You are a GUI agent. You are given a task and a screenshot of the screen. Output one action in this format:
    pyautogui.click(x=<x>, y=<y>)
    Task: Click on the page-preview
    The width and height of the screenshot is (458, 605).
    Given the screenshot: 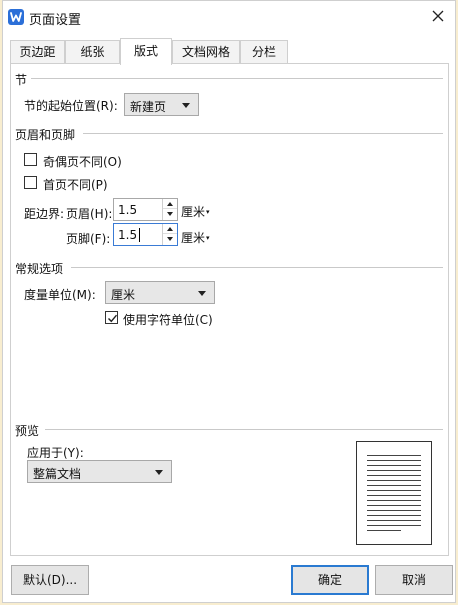 What is the action you would take?
    pyautogui.click(x=394, y=493)
    